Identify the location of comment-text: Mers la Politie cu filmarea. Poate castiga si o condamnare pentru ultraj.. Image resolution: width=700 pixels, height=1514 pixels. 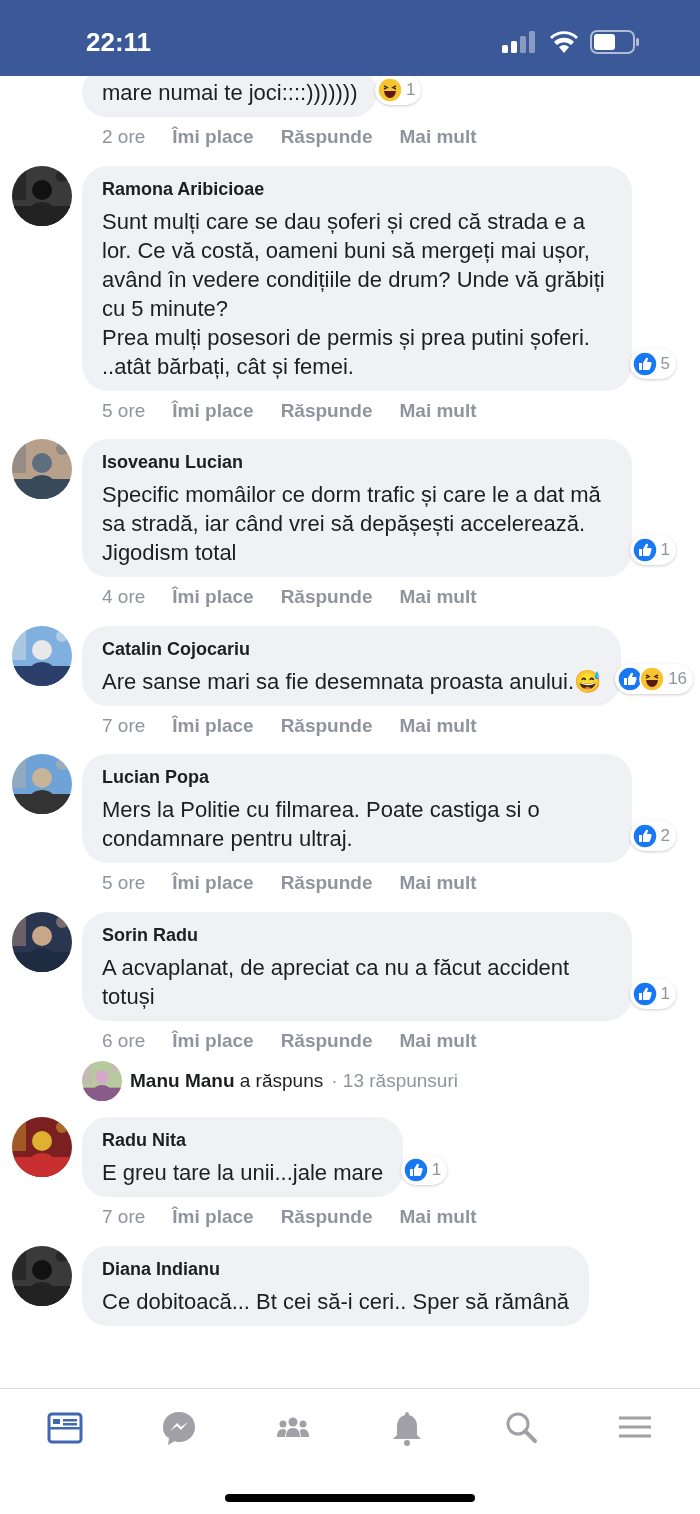
(321, 824).